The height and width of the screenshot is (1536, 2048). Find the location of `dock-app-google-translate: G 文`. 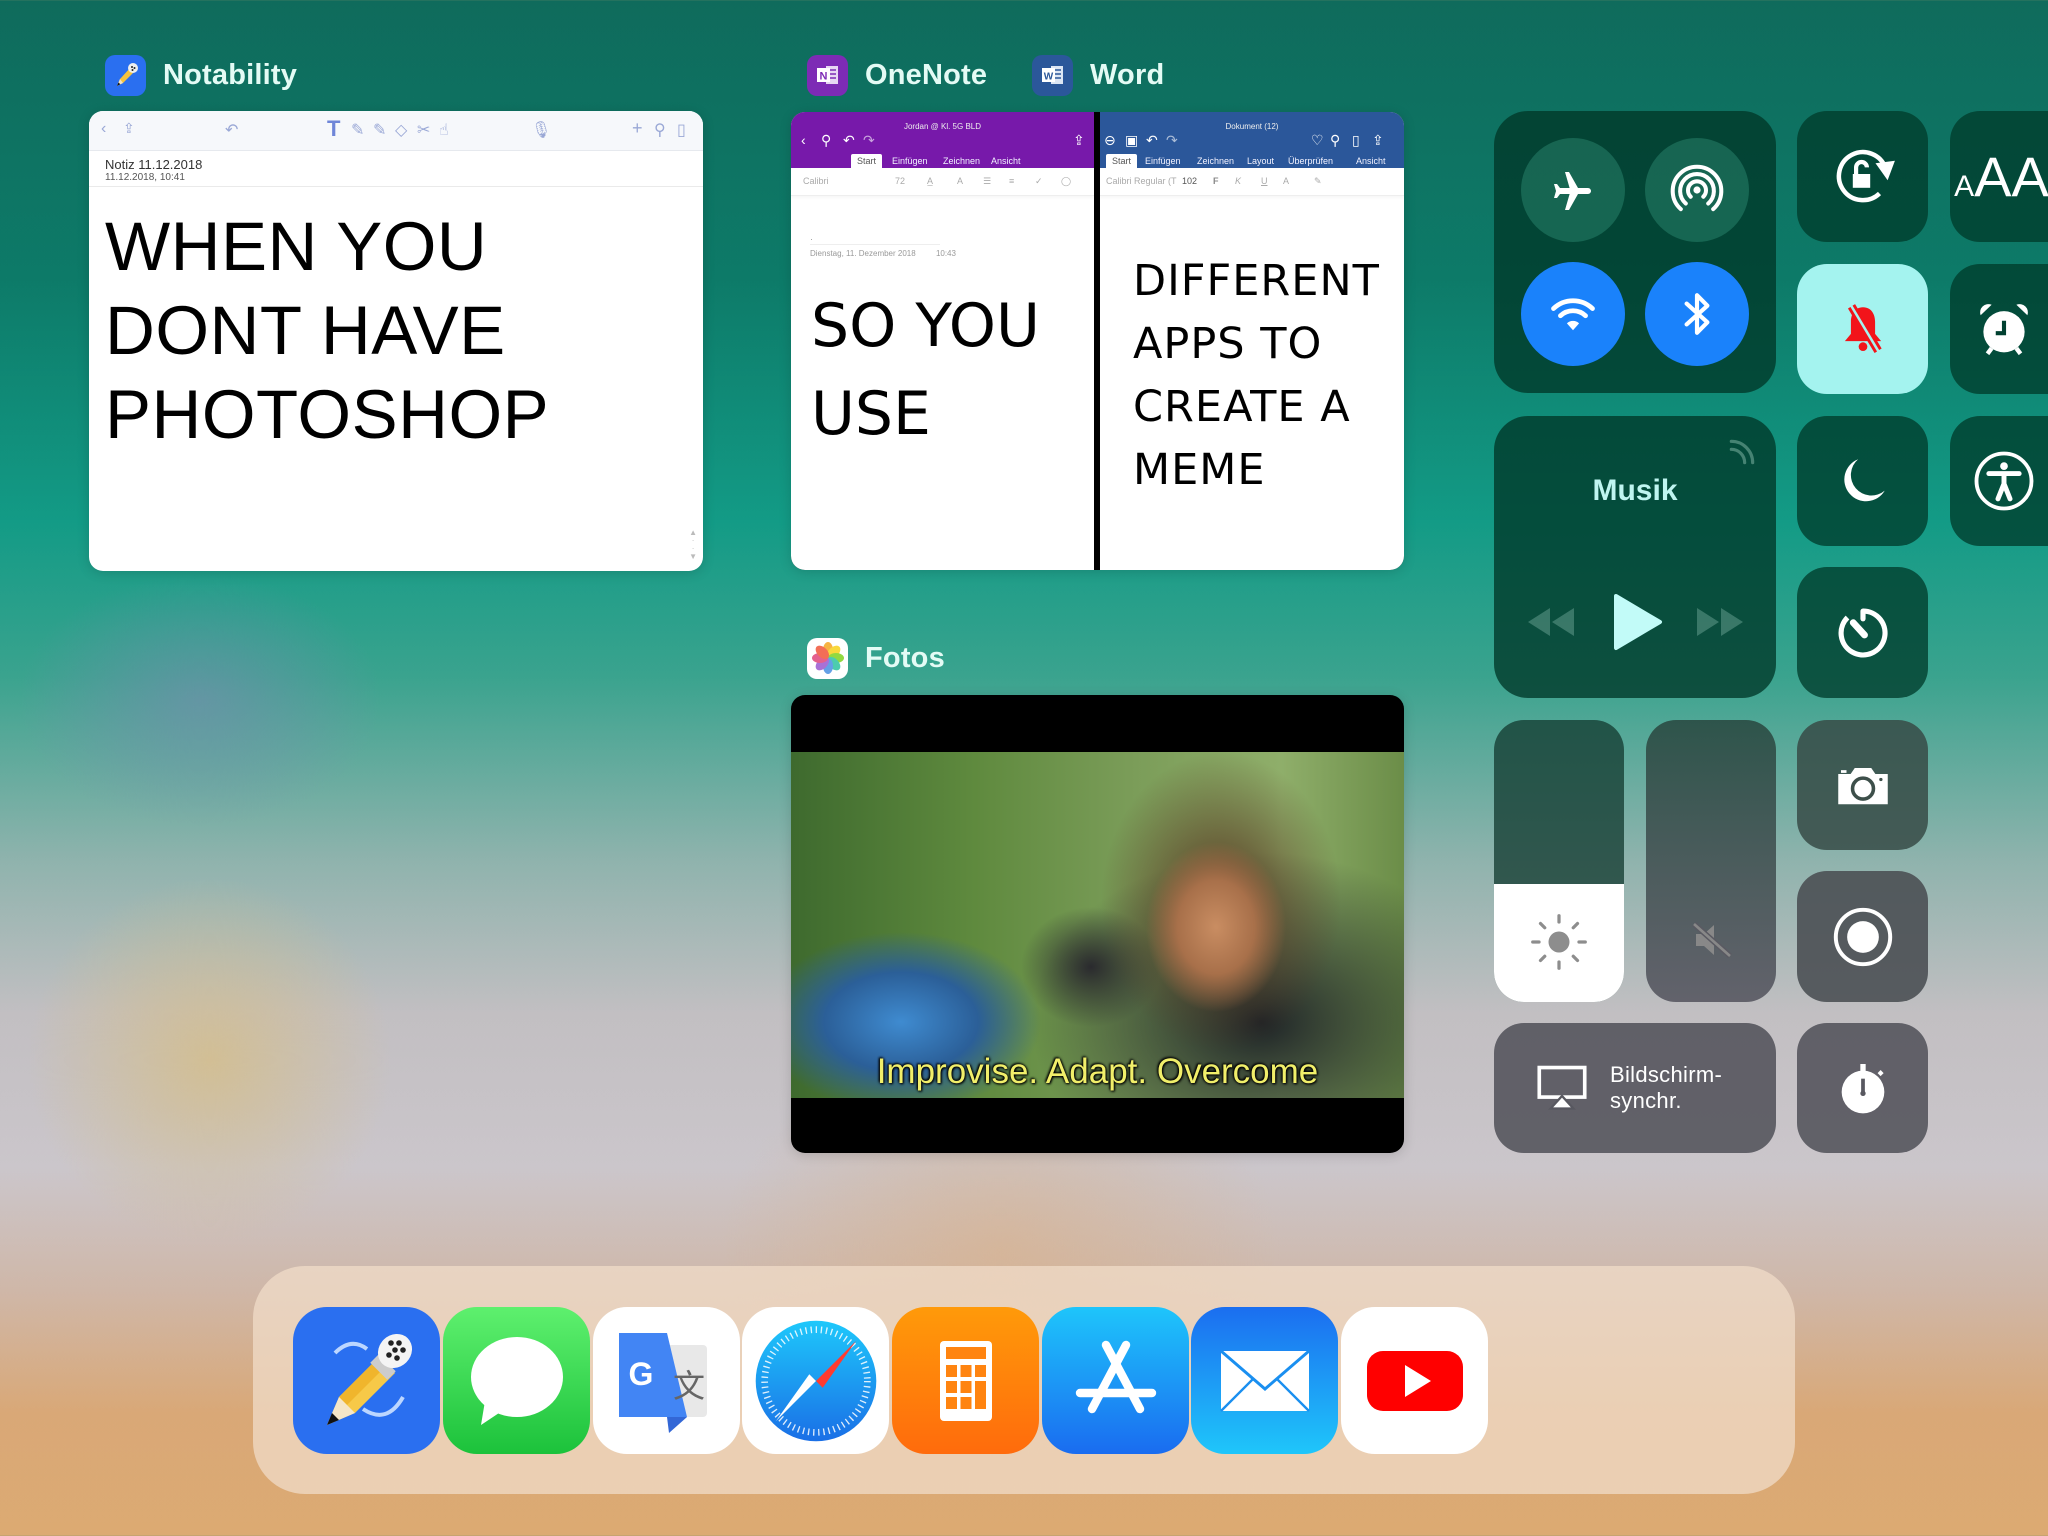

dock-app-google-translate: G 文 is located at coordinates (666, 1380).